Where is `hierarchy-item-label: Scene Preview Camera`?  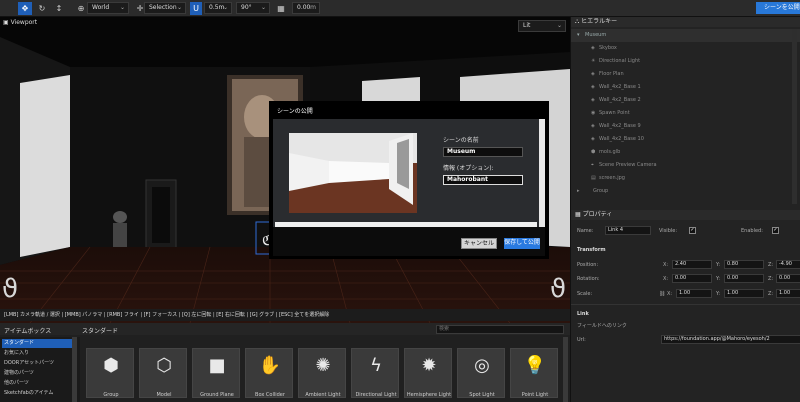 hierarchy-item-label: Scene Preview Camera is located at coordinates (628, 165).